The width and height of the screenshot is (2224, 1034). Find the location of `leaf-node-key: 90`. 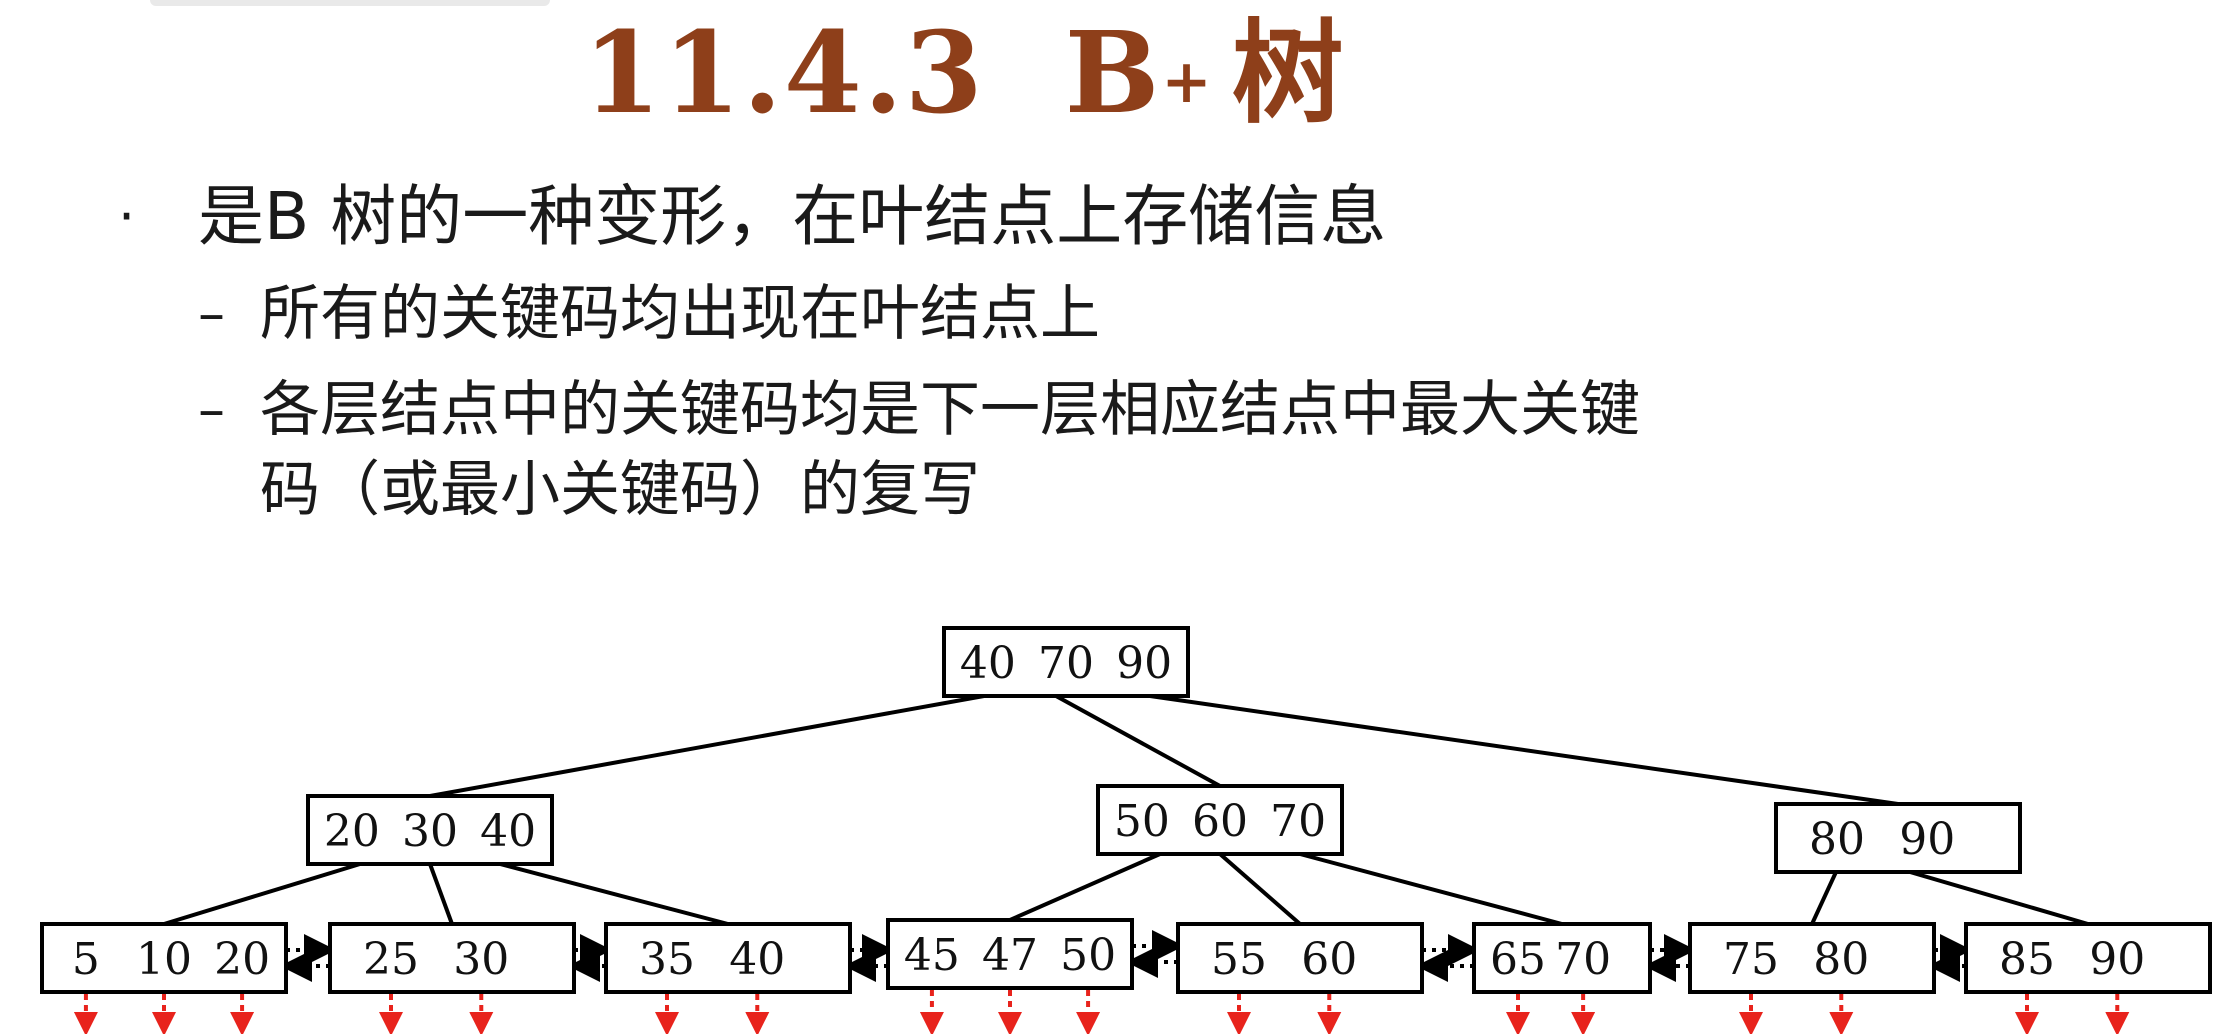

leaf-node-key: 90 is located at coordinates (2117, 959).